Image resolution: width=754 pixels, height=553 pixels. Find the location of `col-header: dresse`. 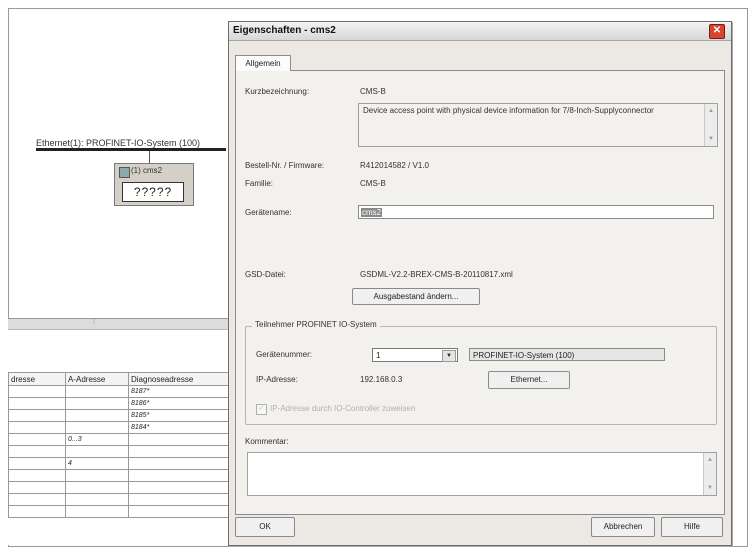

col-header: dresse is located at coordinates (37, 379).